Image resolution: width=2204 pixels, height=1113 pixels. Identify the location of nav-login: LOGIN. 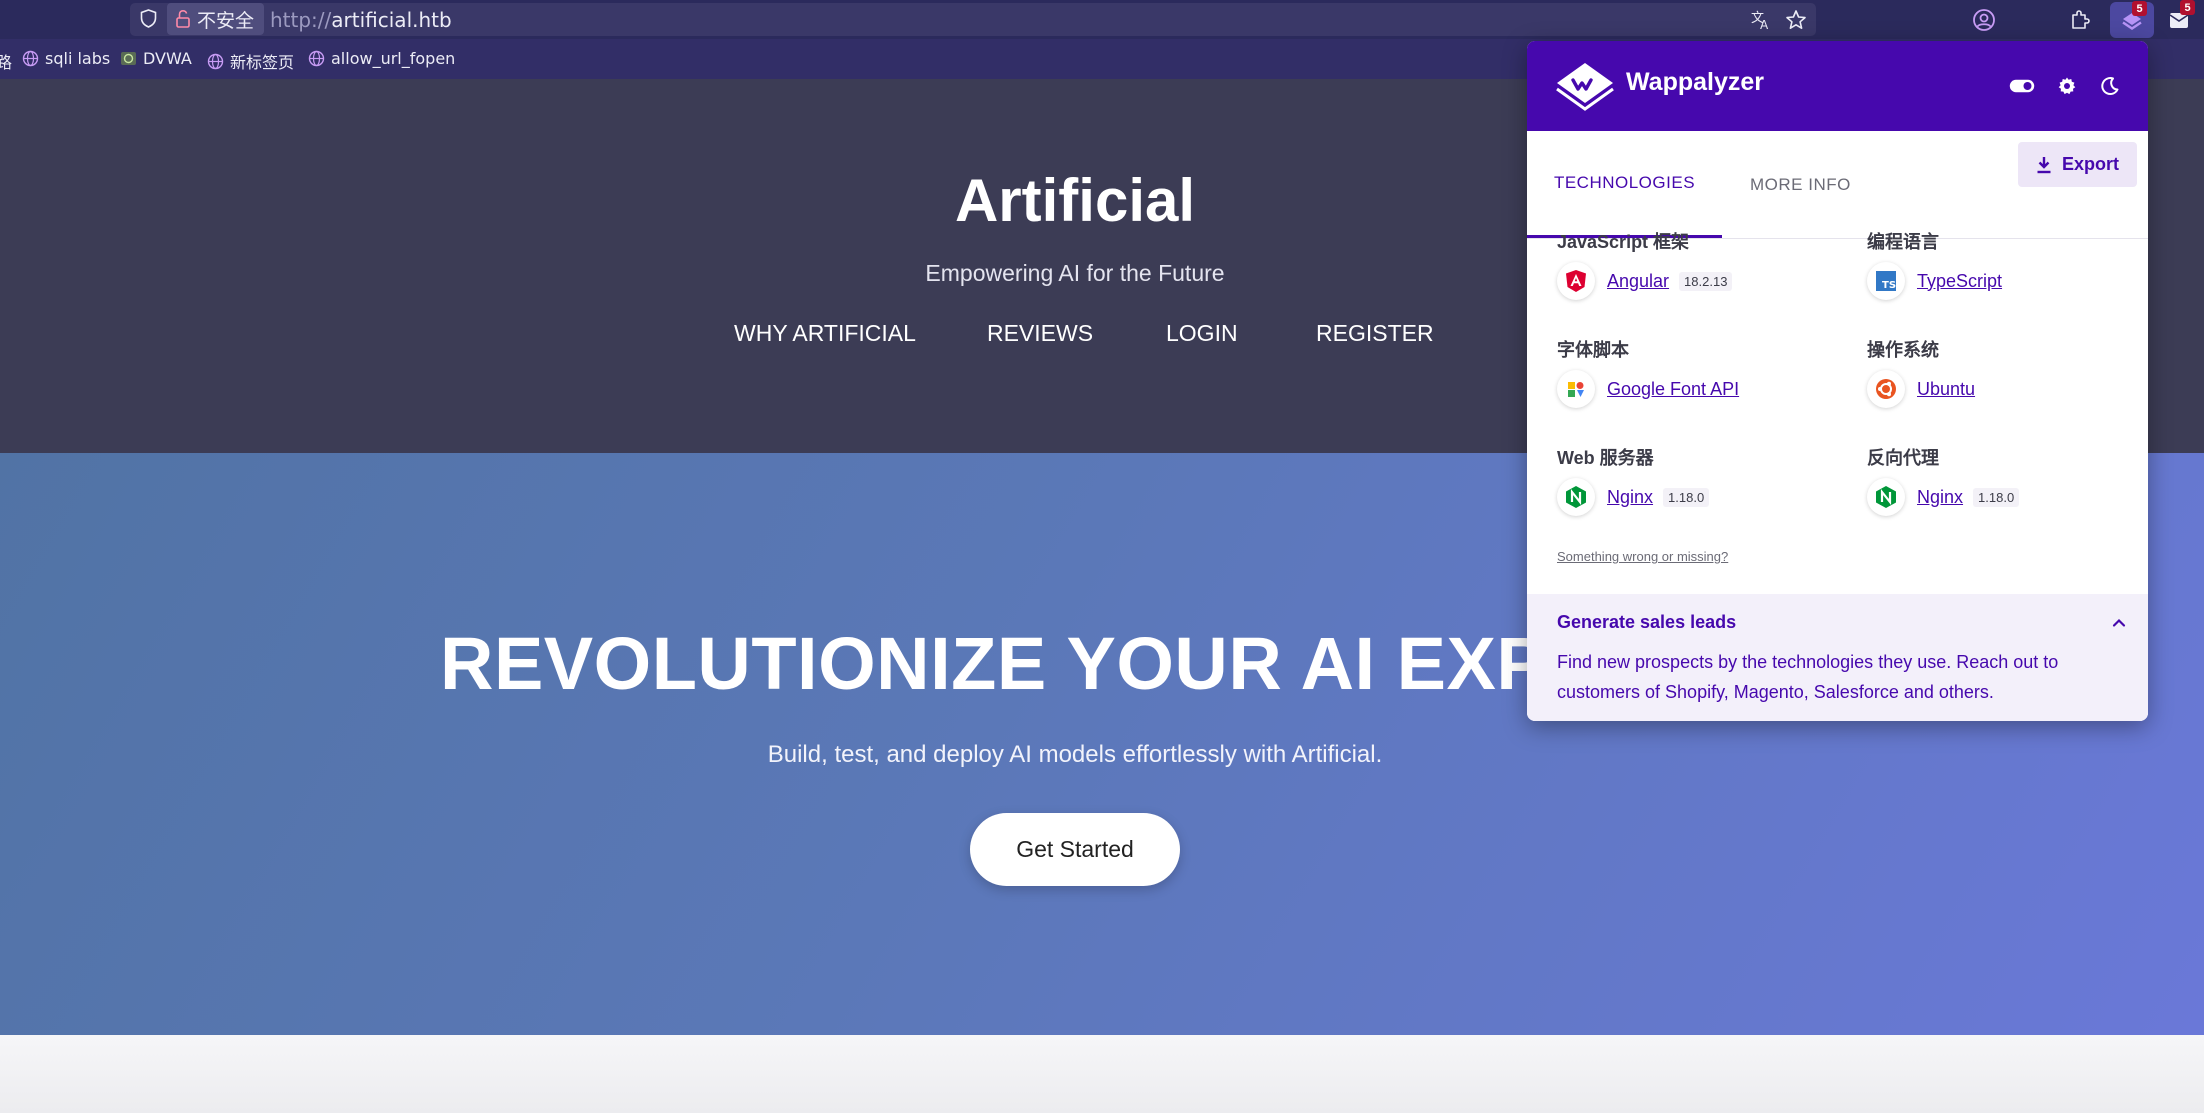
(1202, 333).